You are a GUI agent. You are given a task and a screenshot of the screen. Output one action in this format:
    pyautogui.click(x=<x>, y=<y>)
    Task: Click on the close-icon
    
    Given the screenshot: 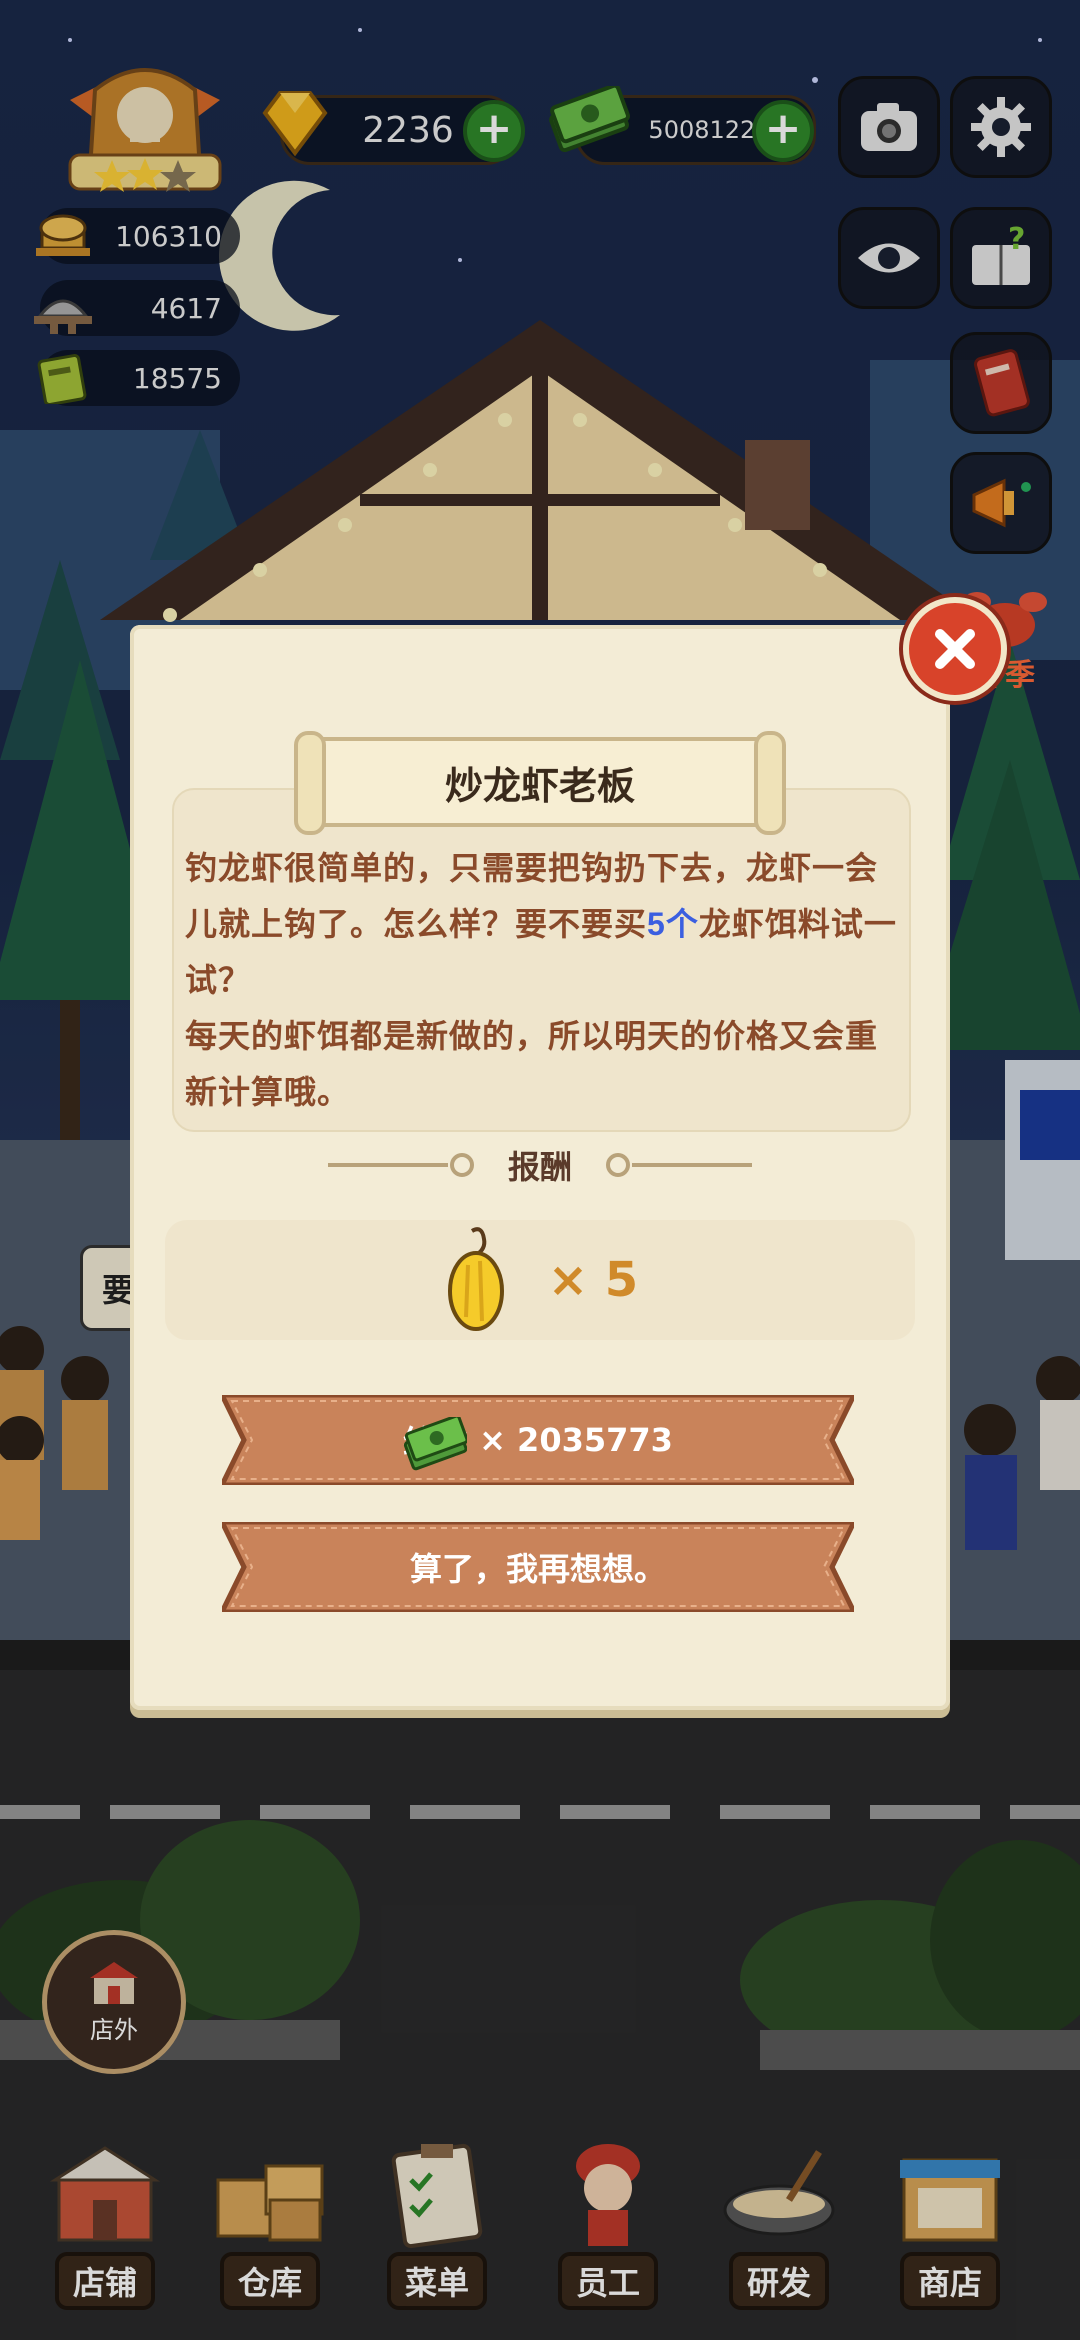 What is the action you would take?
    pyautogui.click(x=955, y=649)
    